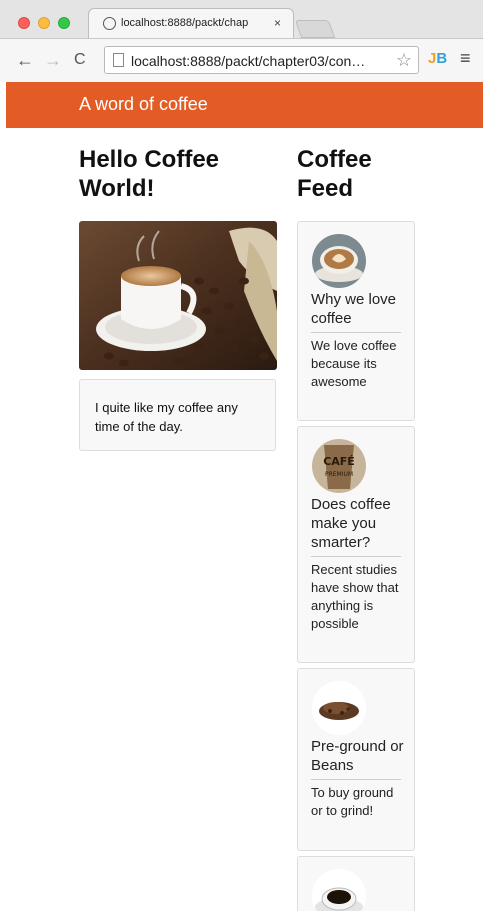 This screenshot has height=911, width=483. I want to click on menu-icon: ≡, so click(465, 58).